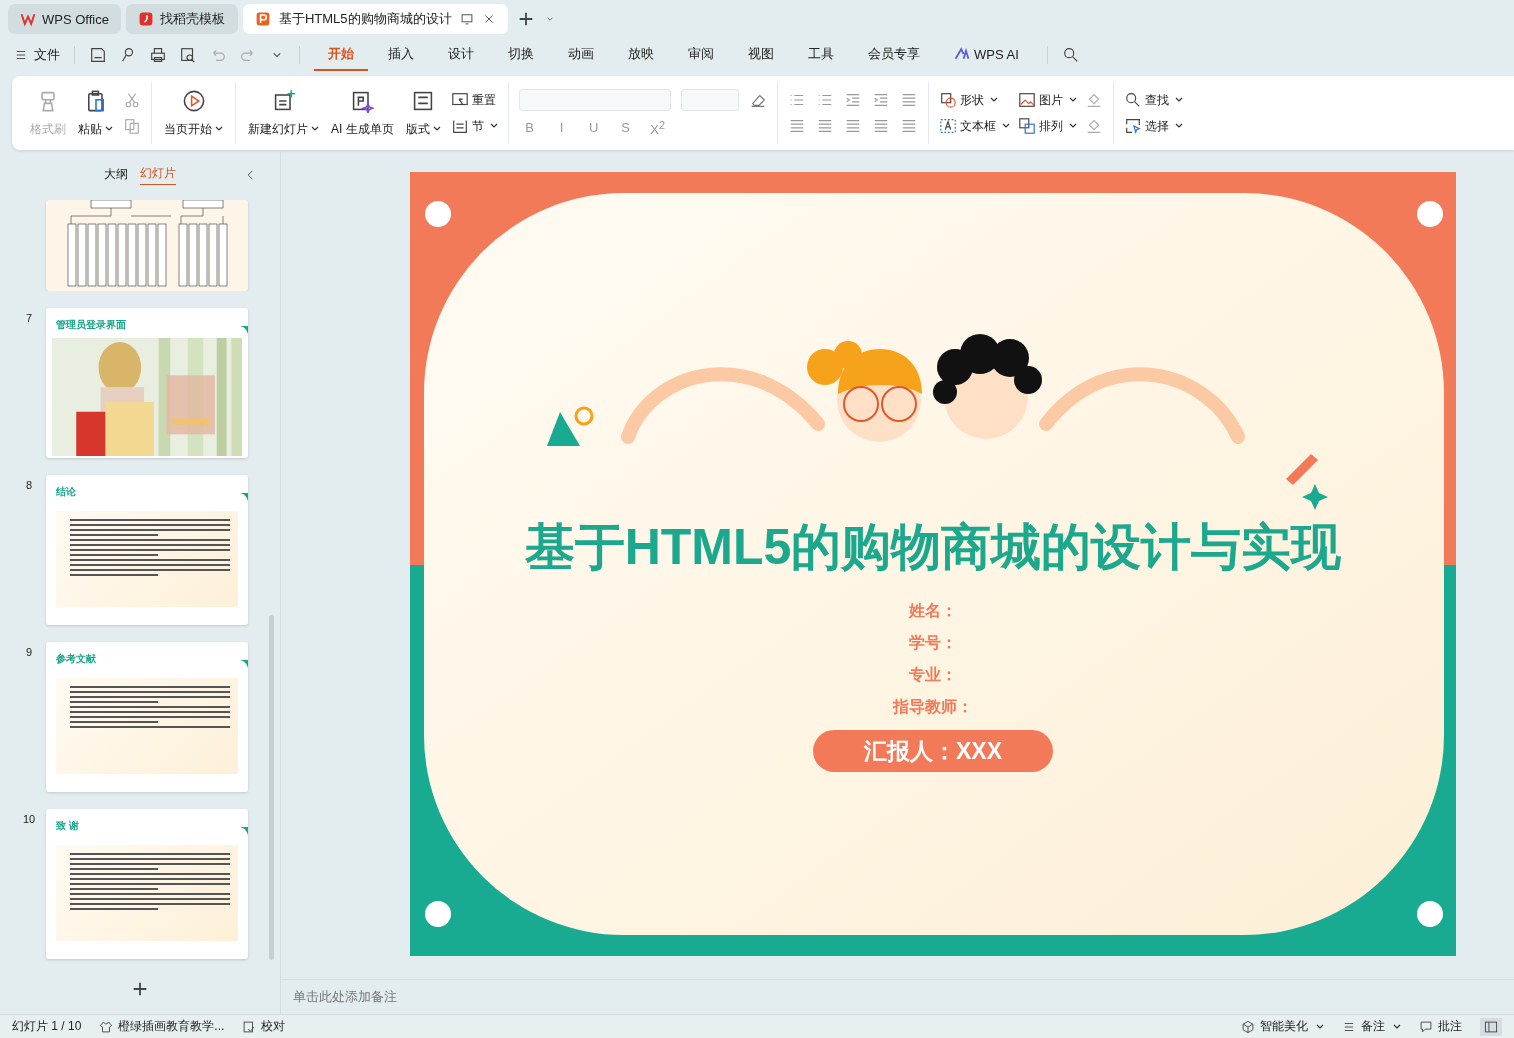  I want to click on comments-button: 批注, so click(1440, 1026).